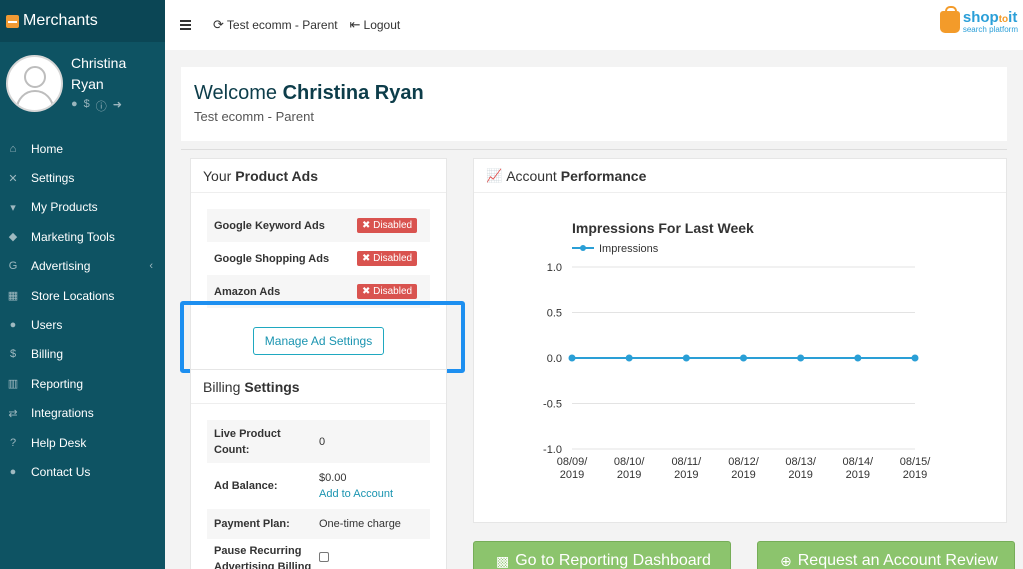 This screenshot has height=569, width=1023. I want to click on user-name: Christina Ryan, so click(99, 73).